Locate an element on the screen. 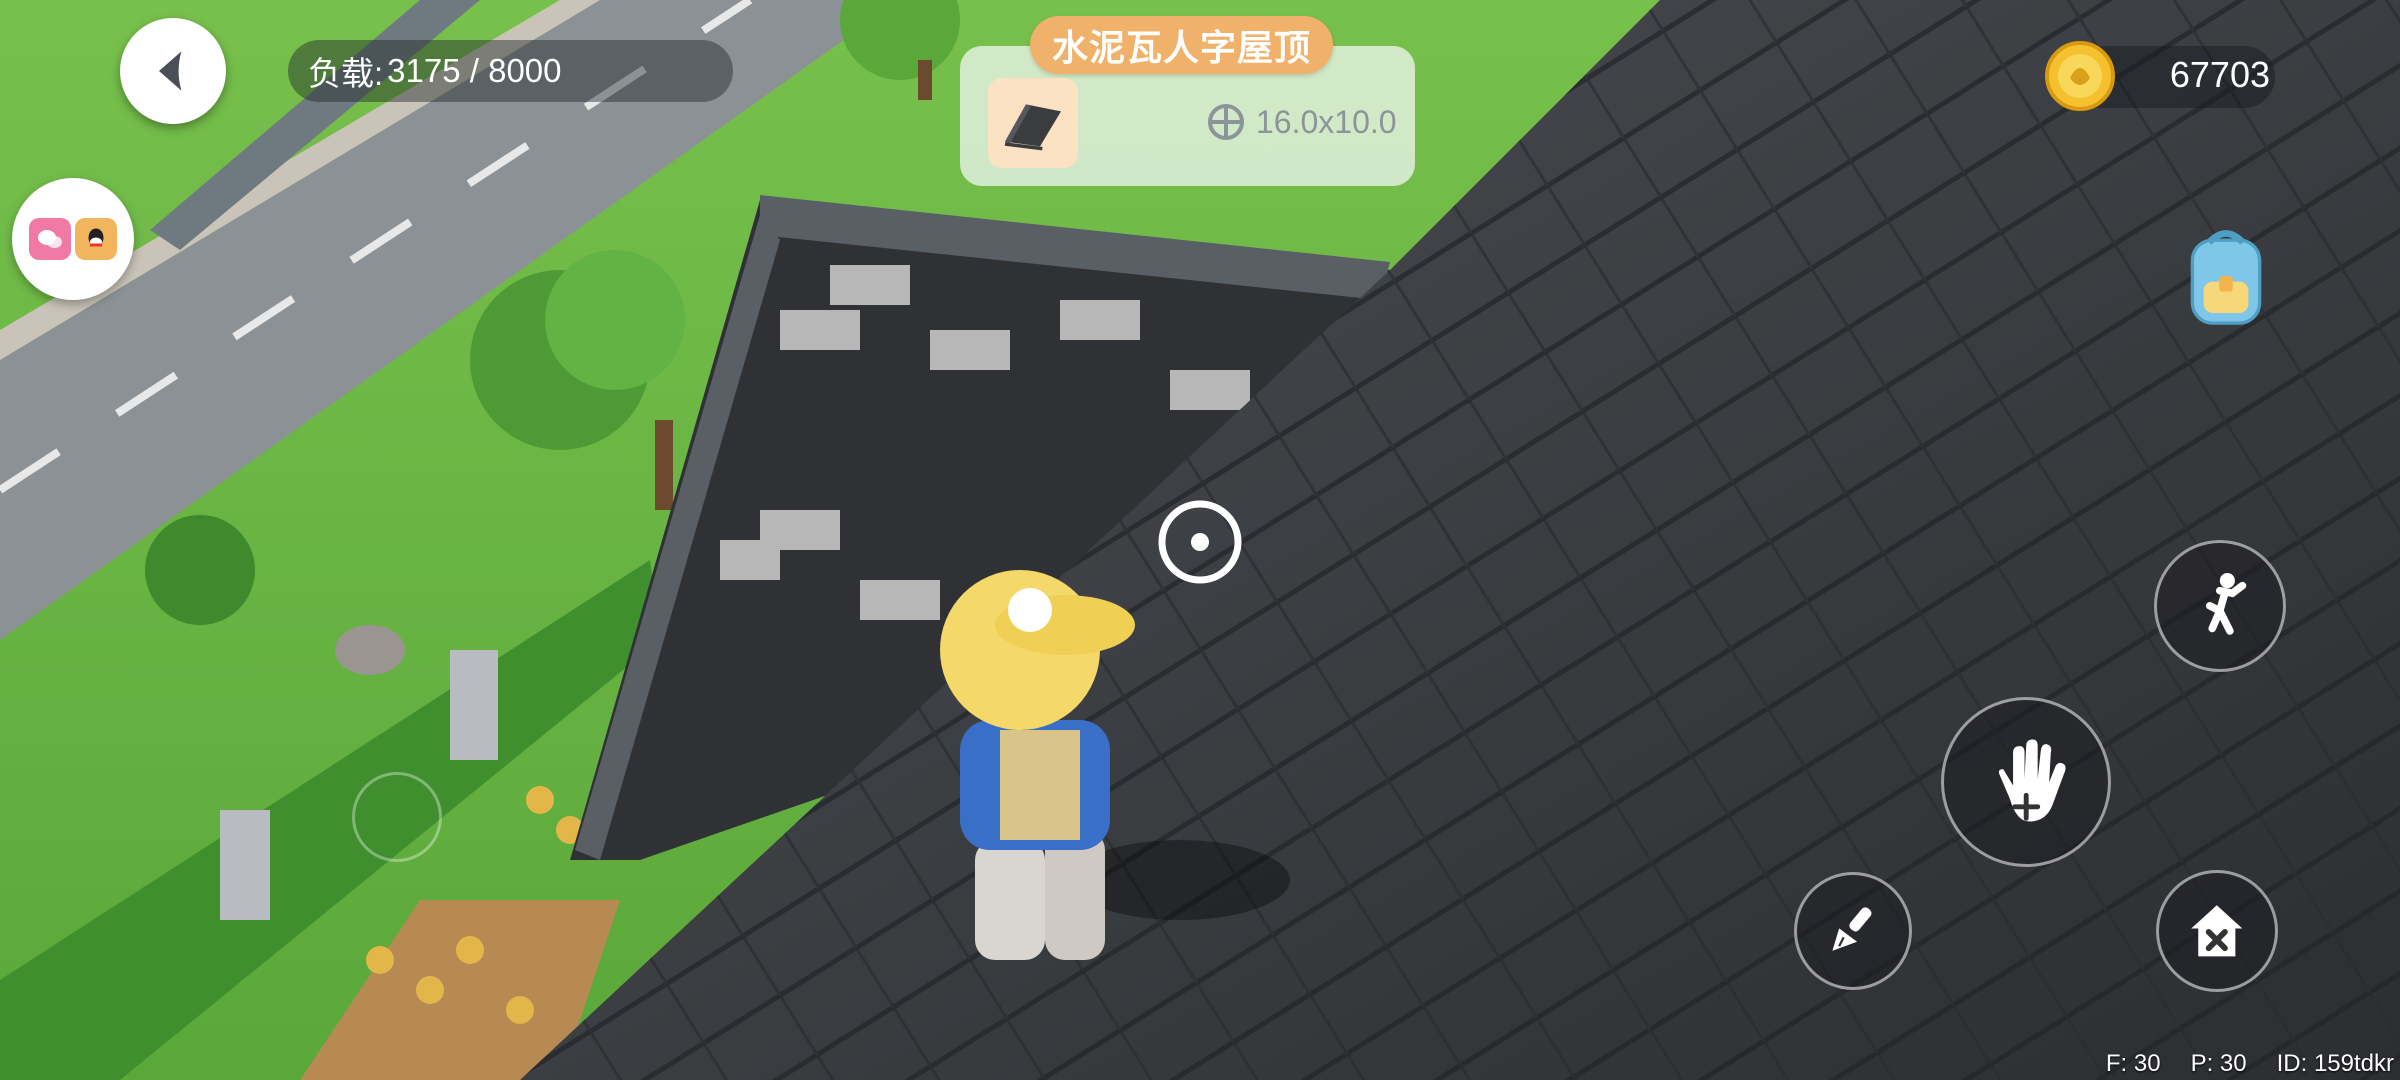 The width and height of the screenshot is (2400, 1080). jump-button is located at coordinates (2220, 606).